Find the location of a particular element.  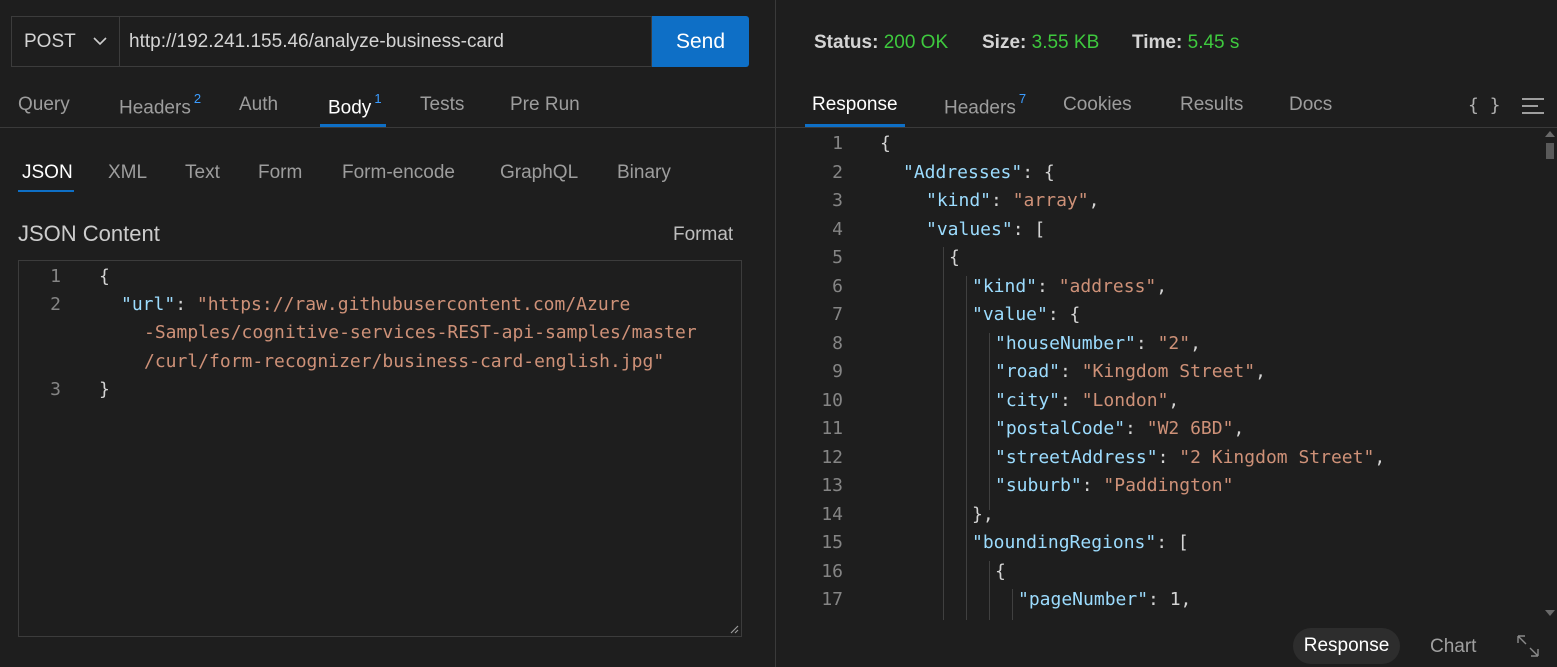

tab-count-badge: 2 is located at coordinates (197, 98).